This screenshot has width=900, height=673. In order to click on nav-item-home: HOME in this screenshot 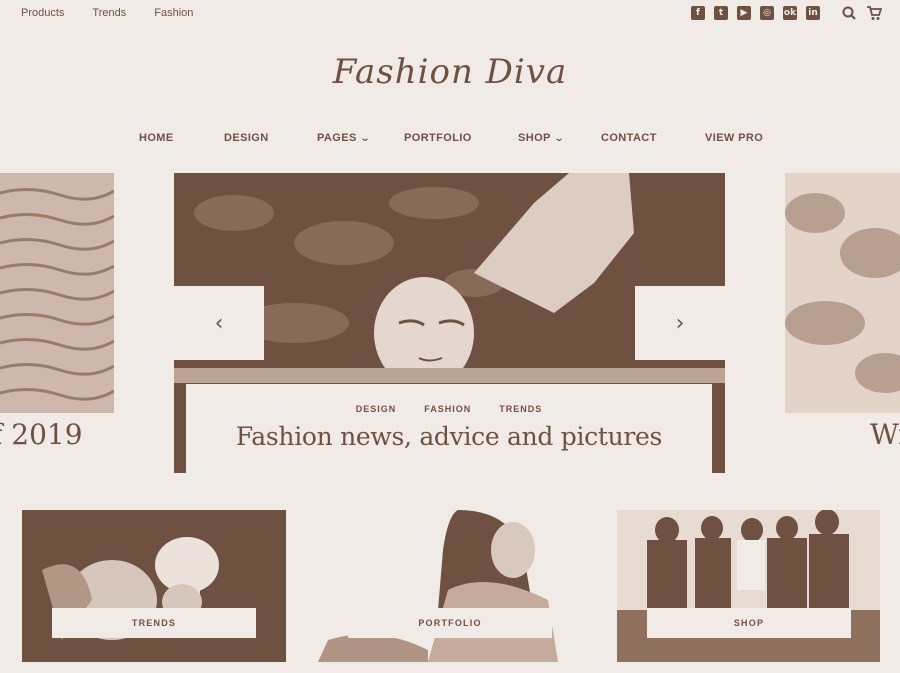, I will do `click(156, 138)`.